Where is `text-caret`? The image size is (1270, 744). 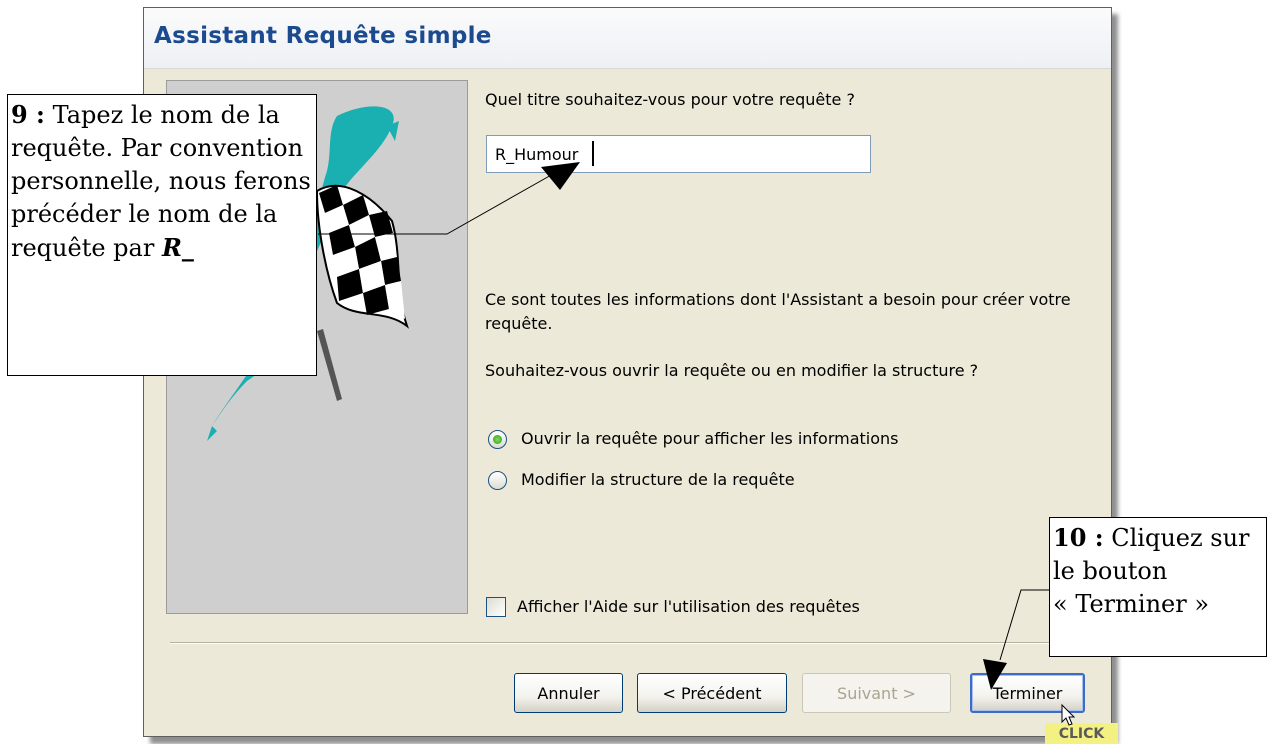 text-caret is located at coordinates (593, 153).